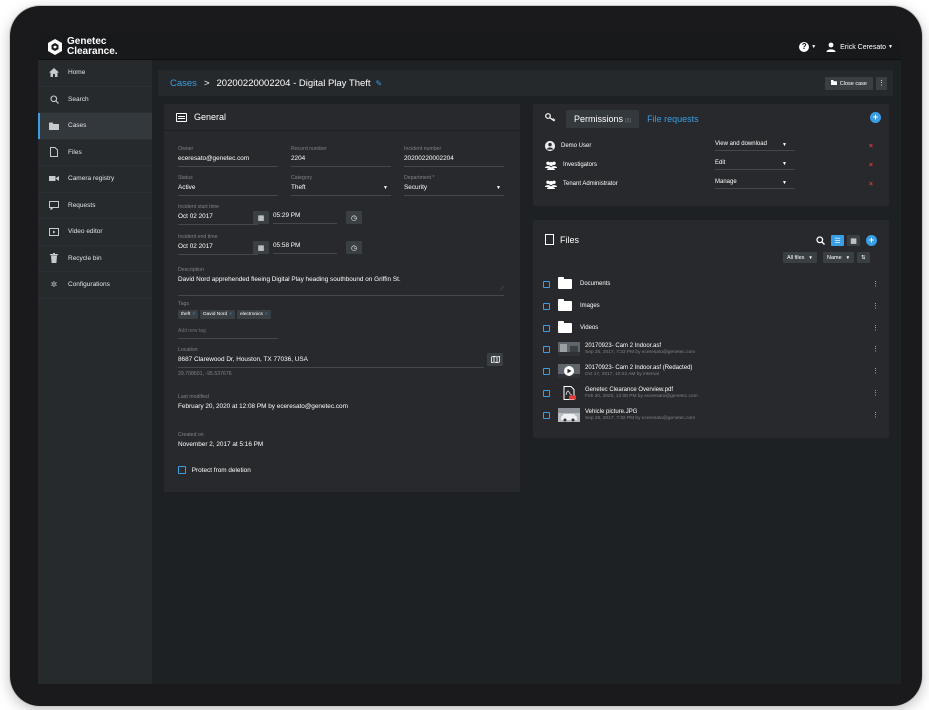 This screenshot has height=710, width=929. Describe the element at coordinates (454, 156) in the screenshot. I see `incident-number-field: Incident number 20200220002204` at that location.